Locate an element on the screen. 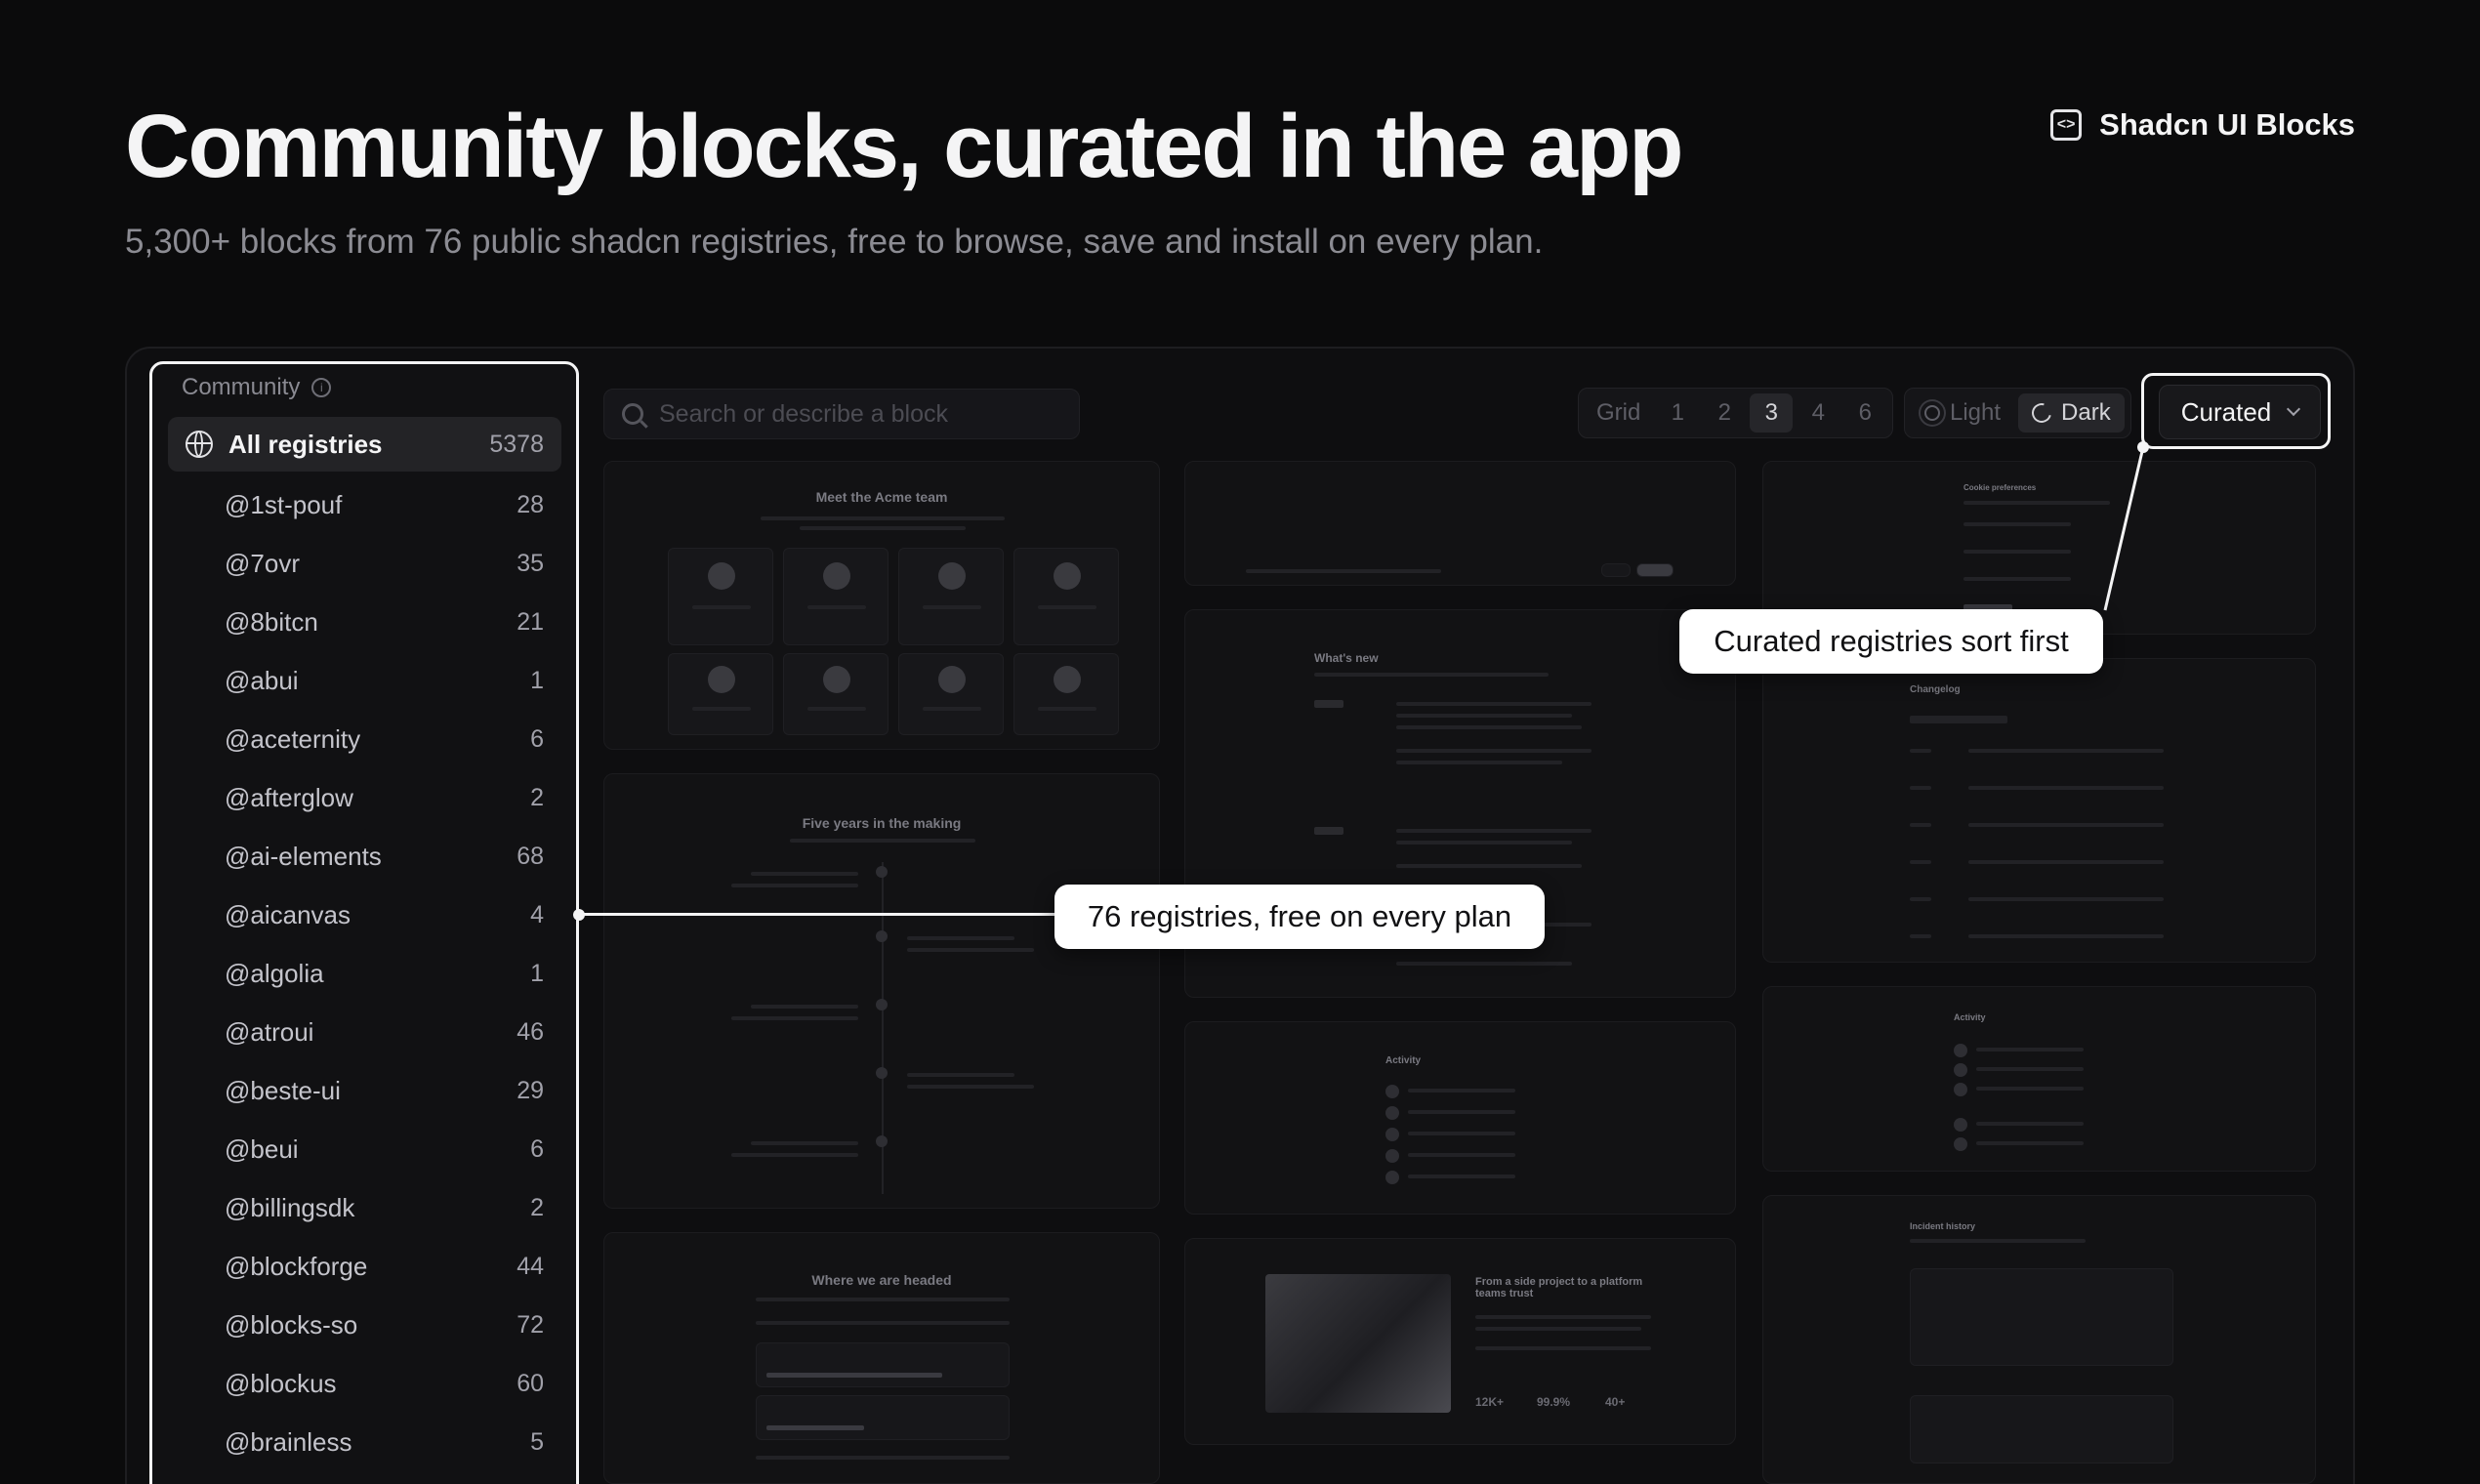  card-title: Five years in the making is located at coordinates (882, 823).